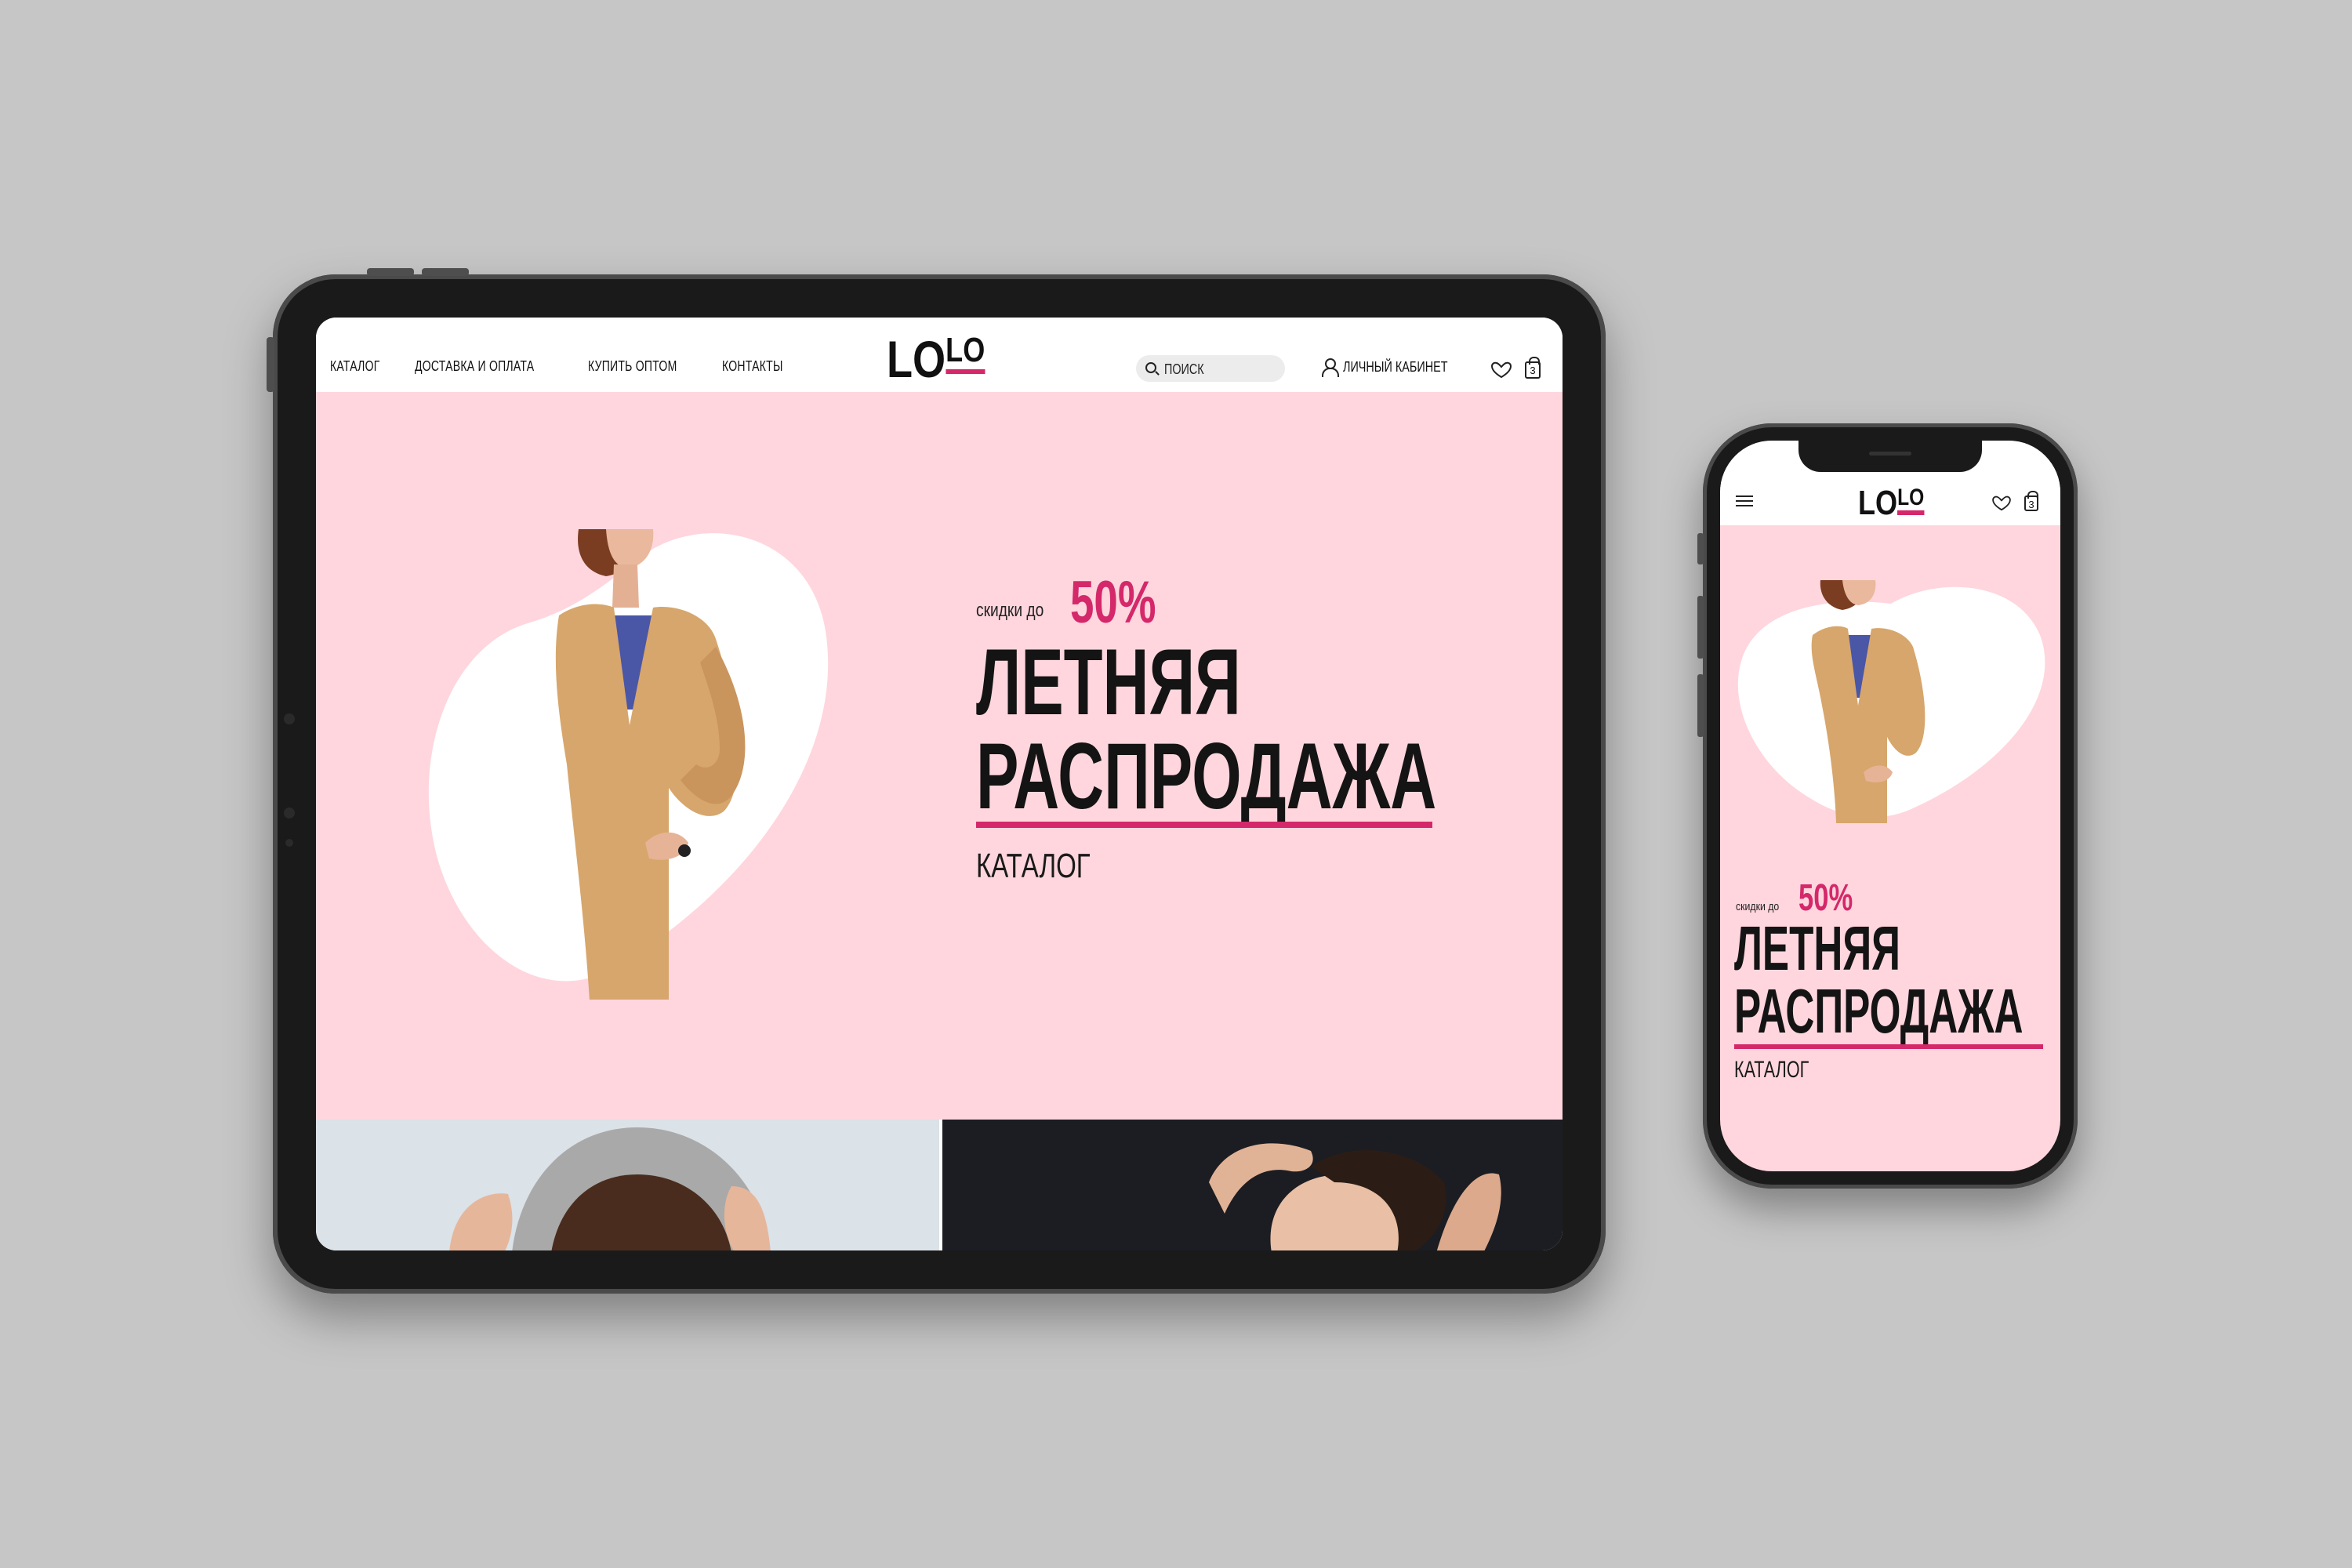 This screenshot has width=2352, height=1568. I want to click on hand-right, so click(747, 1218).